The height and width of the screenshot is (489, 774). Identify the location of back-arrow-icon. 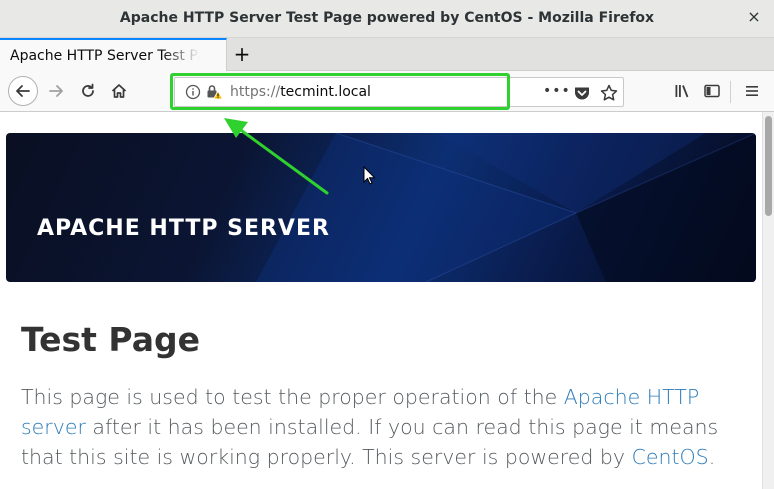
(23, 91).